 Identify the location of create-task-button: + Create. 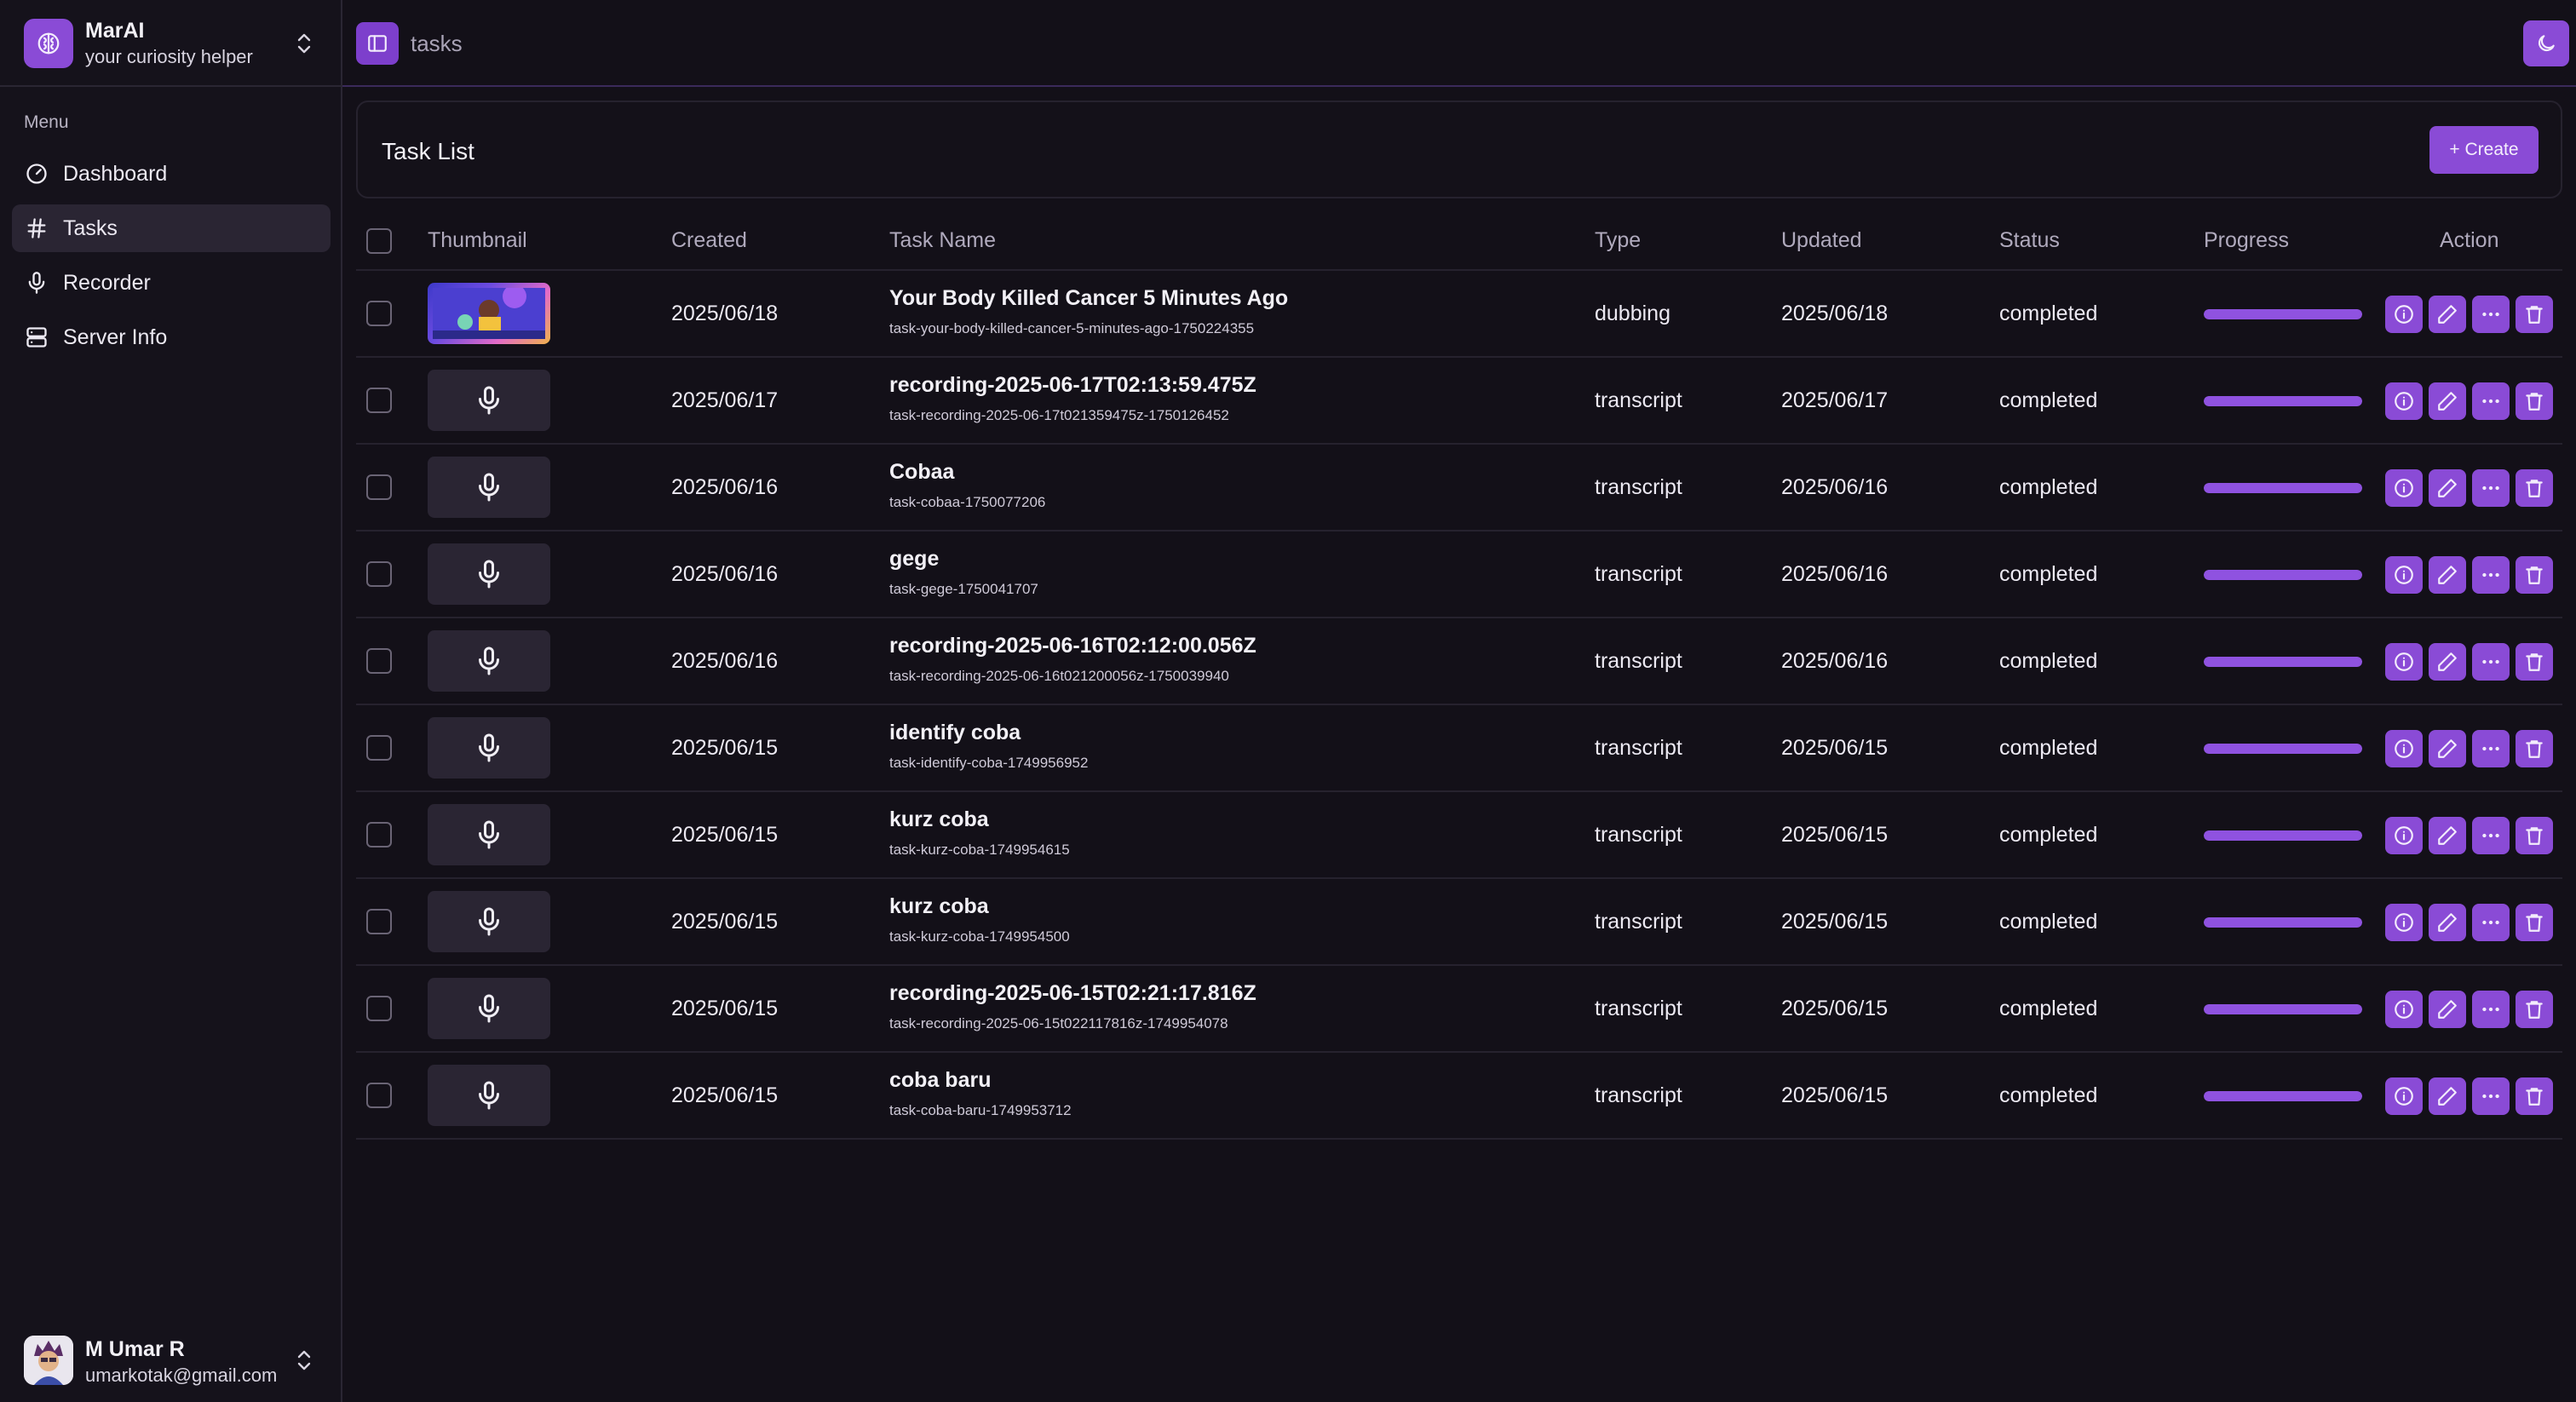
(2484, 150).